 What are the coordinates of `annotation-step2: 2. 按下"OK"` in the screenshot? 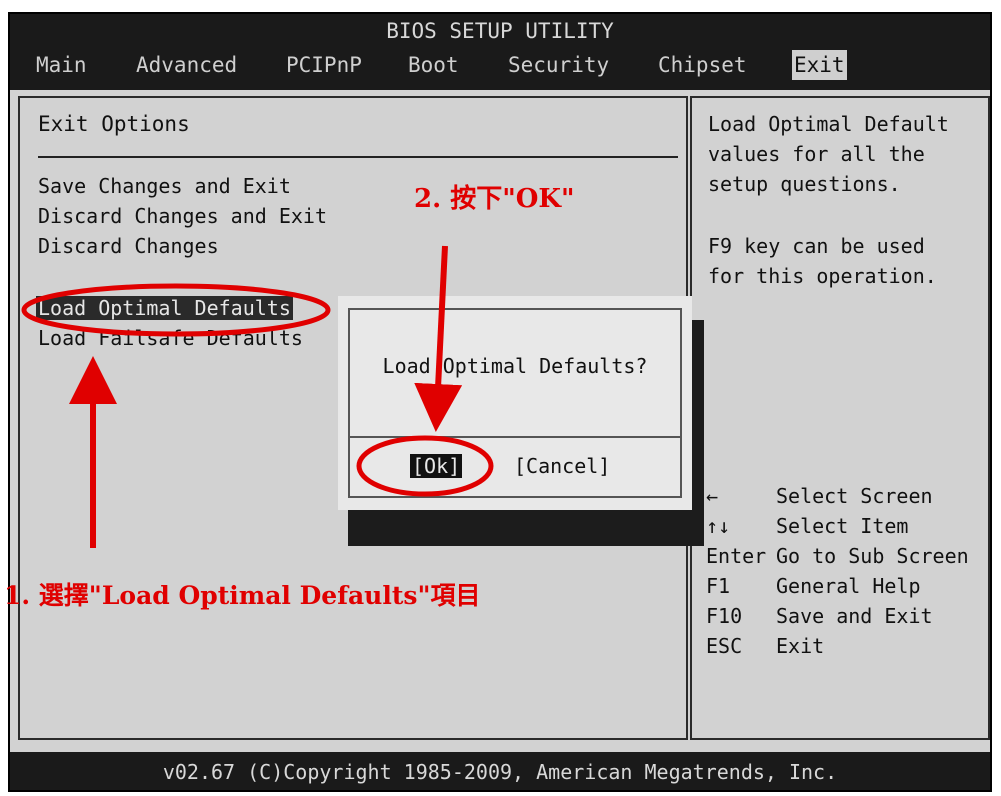 It's located at (494, 199).